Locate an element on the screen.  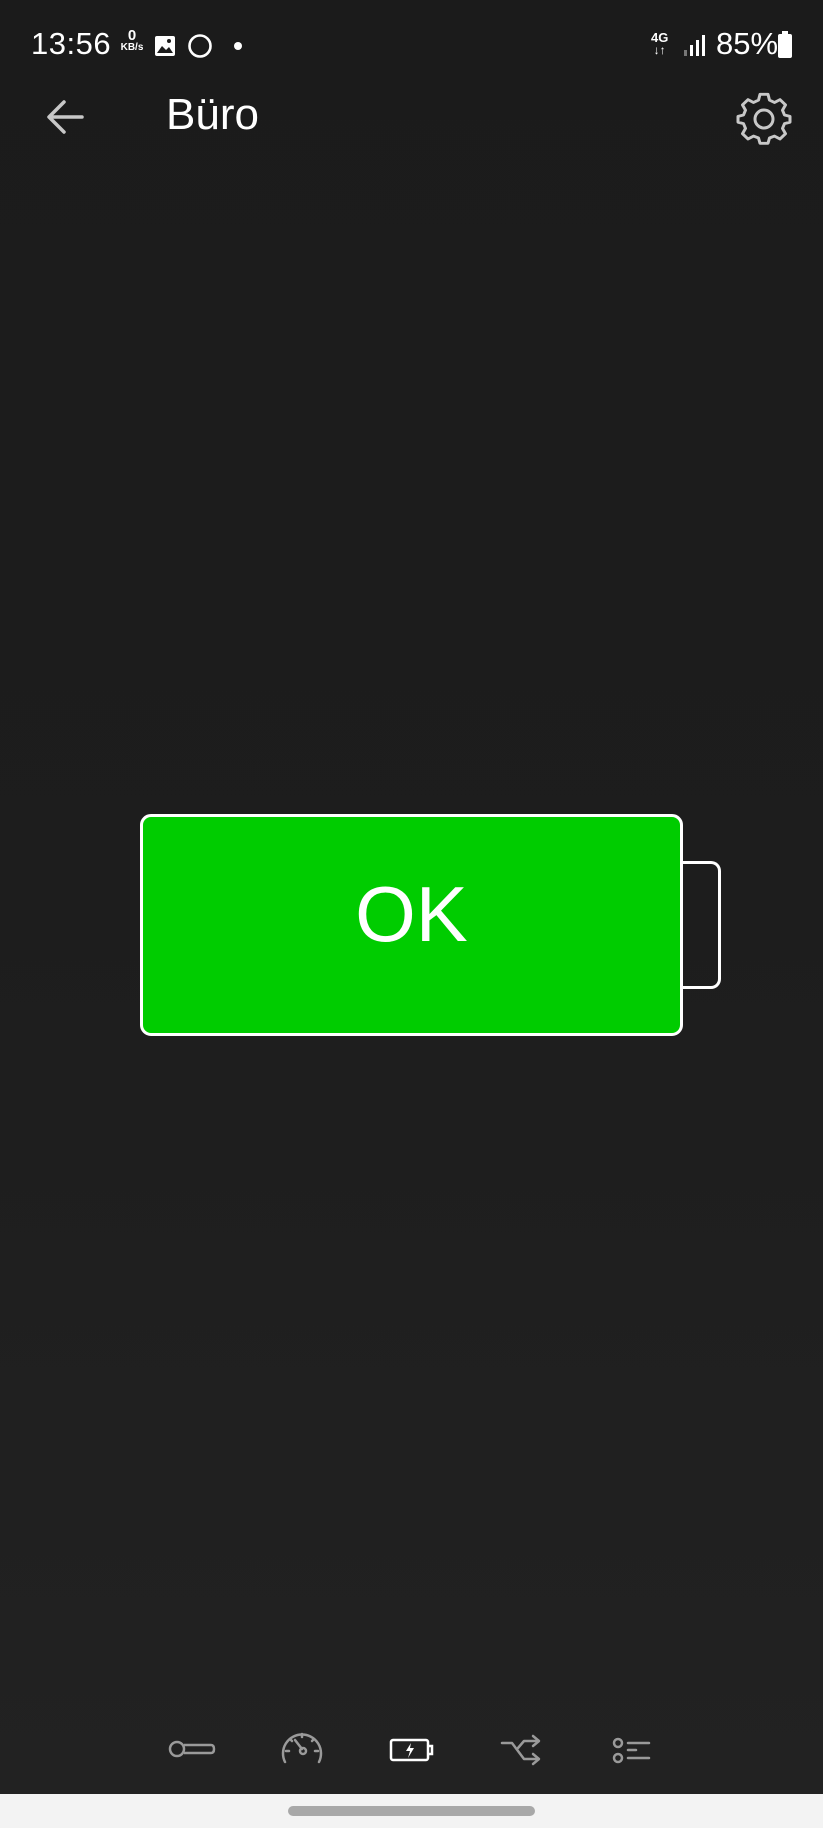
nav-item-gauge is located at coordinates (302, 1740).